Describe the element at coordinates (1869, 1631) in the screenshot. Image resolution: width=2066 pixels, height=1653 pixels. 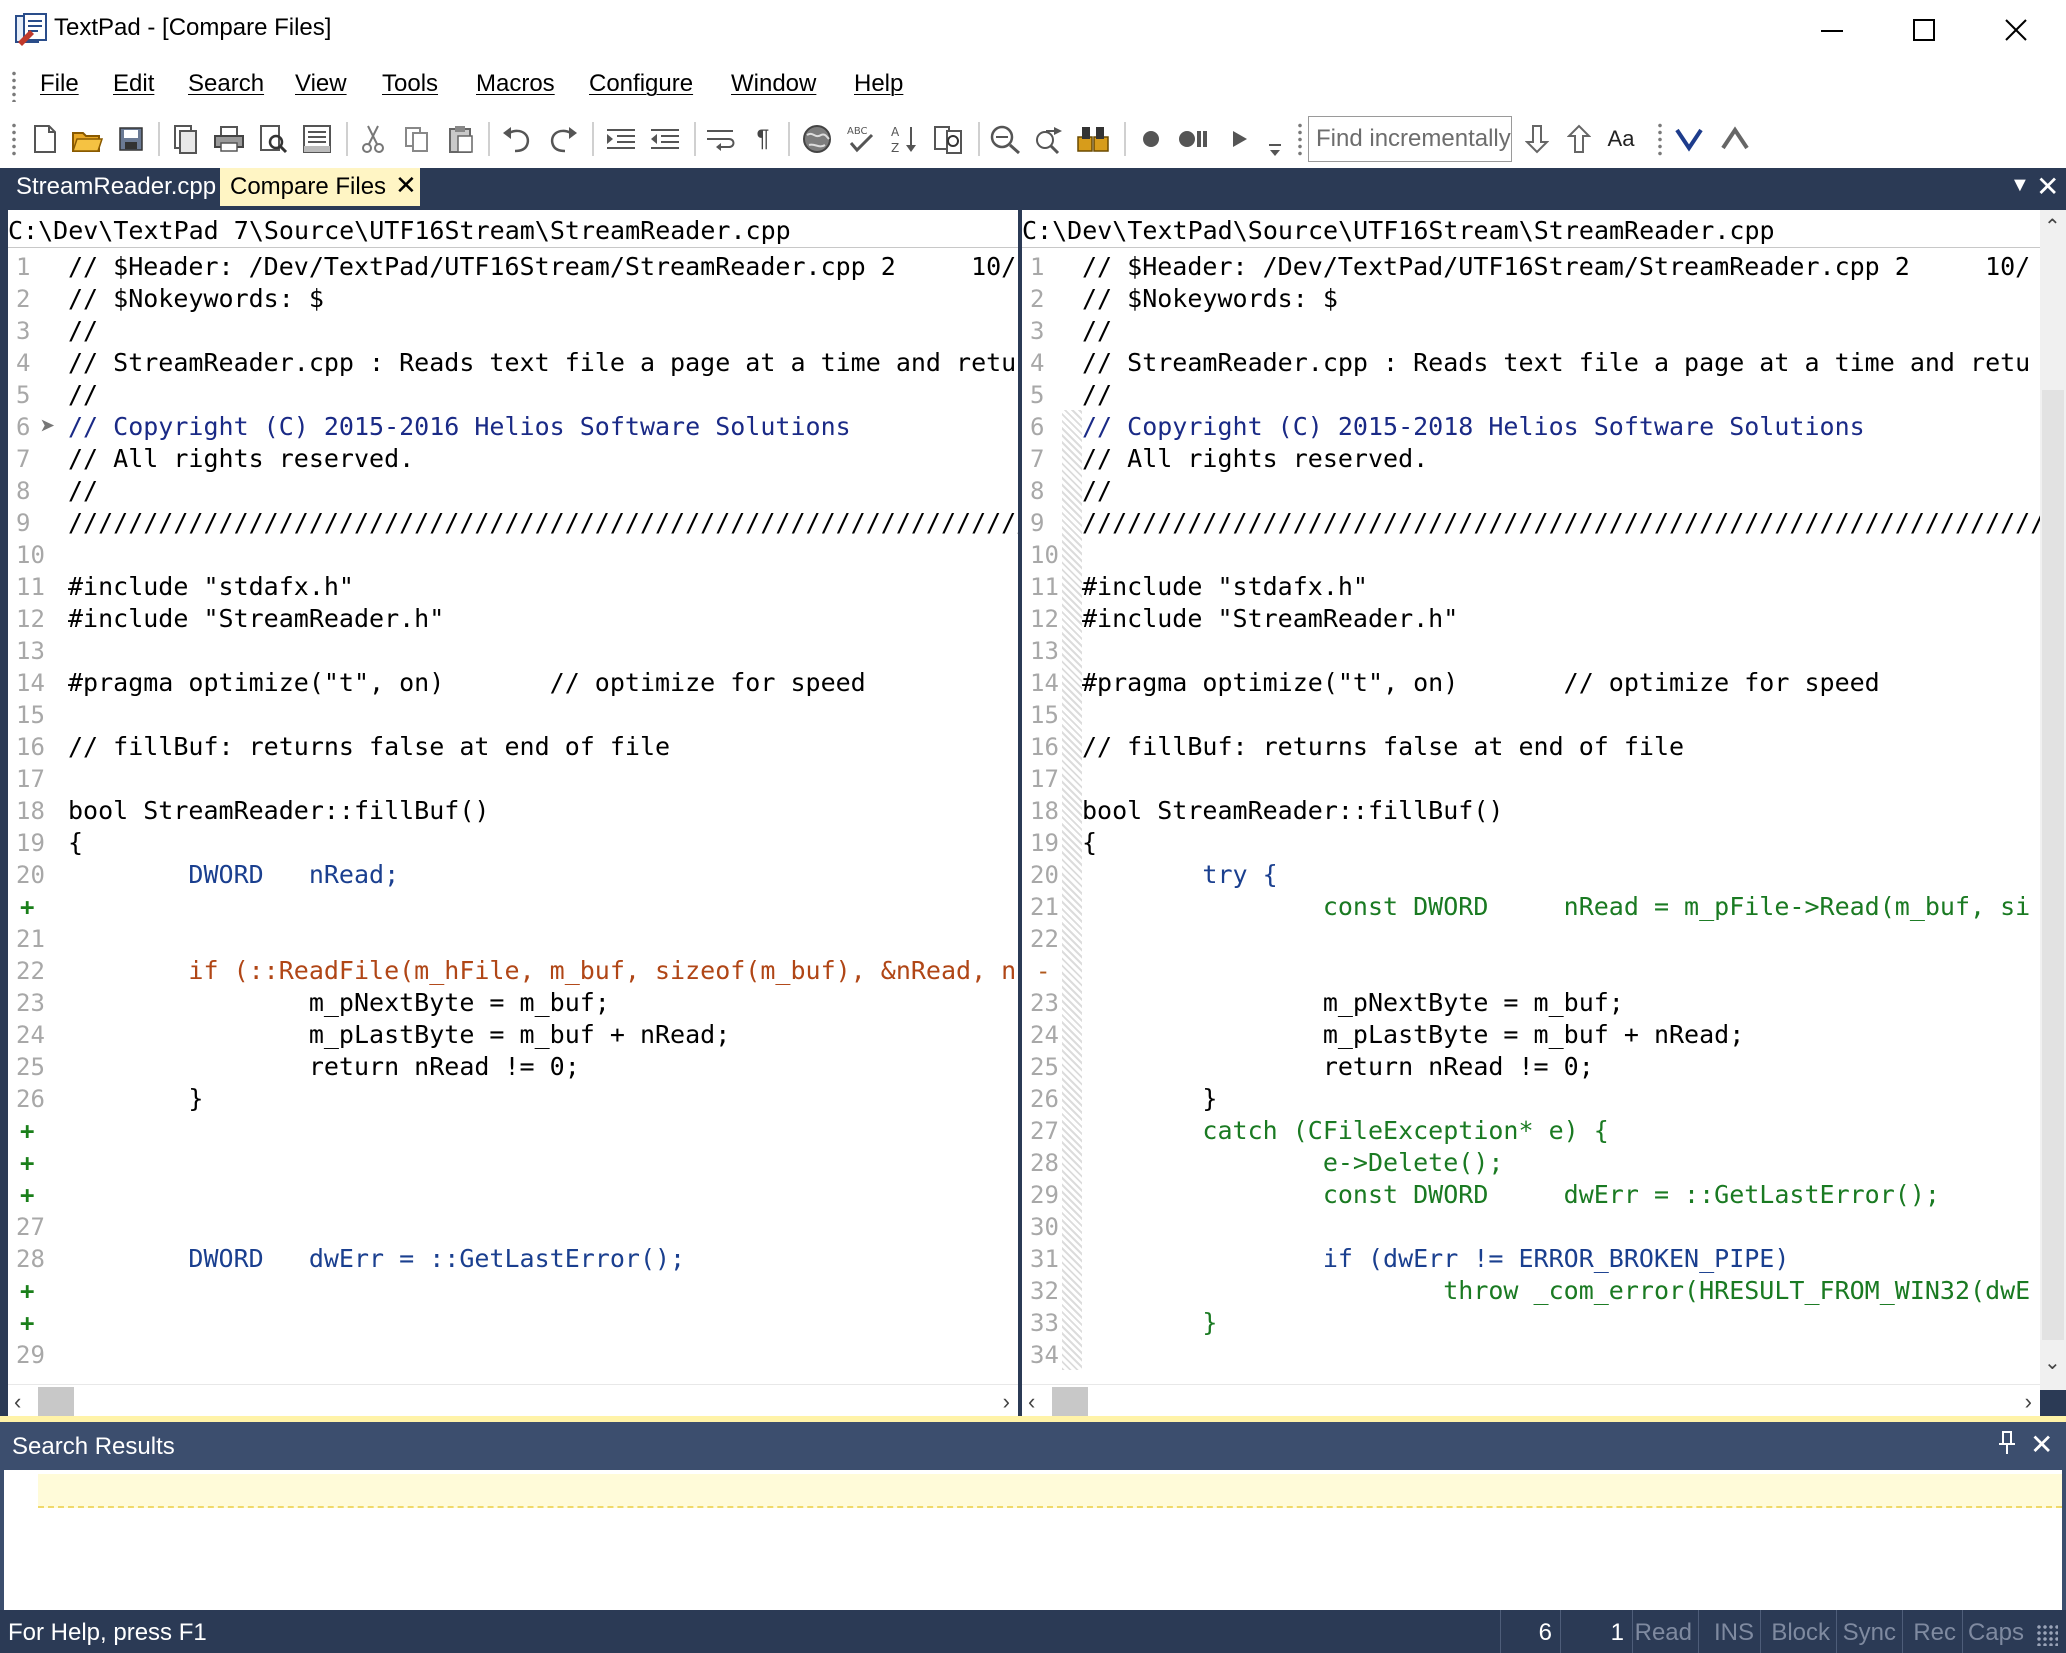
I see `status-sync-scroll: Sync` at that location.